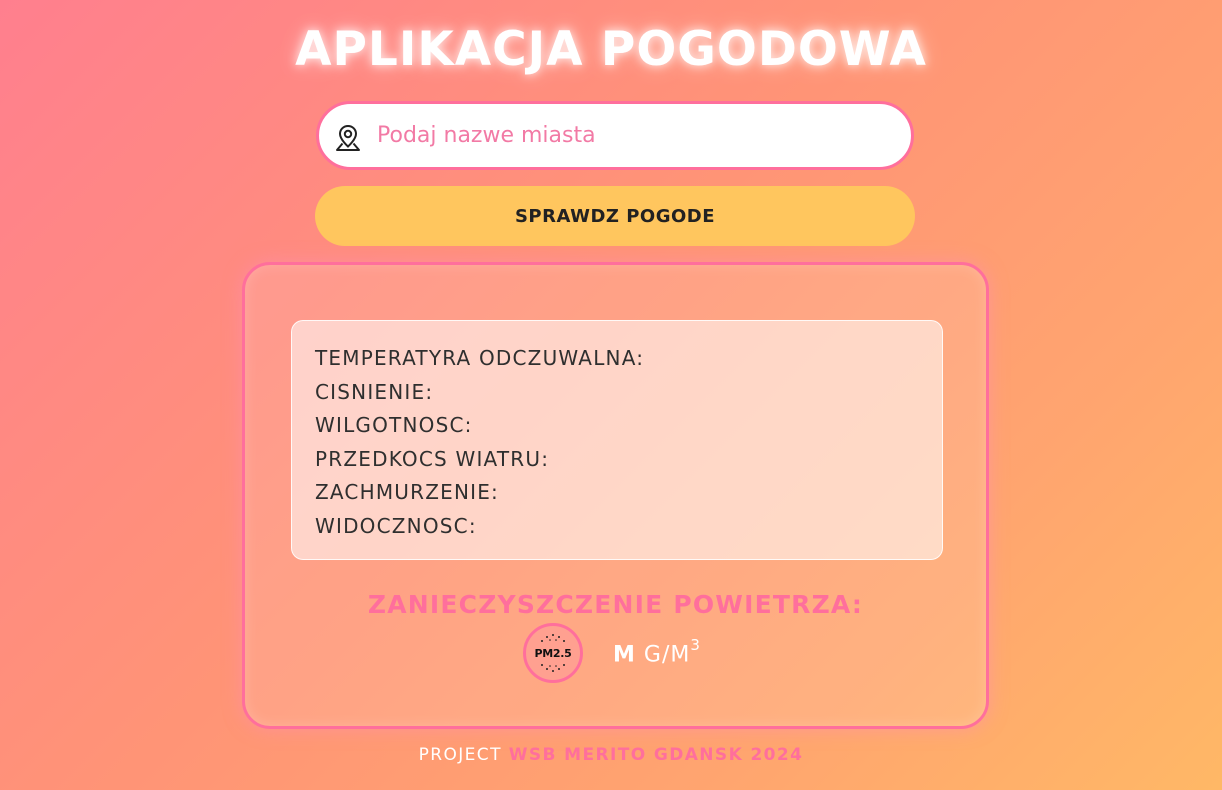  Describe the element at coordinates (628, 393) in the screenshot. I see `info-row-pressure: CISNIENIE:` at that location.